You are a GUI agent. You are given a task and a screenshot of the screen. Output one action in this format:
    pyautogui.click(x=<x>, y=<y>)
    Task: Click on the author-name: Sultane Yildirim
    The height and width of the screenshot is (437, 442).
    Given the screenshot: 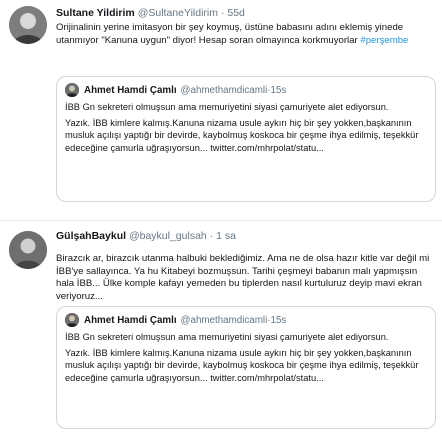 What is the action you would take?
    pyautogui.click(x=95, y=13)
    